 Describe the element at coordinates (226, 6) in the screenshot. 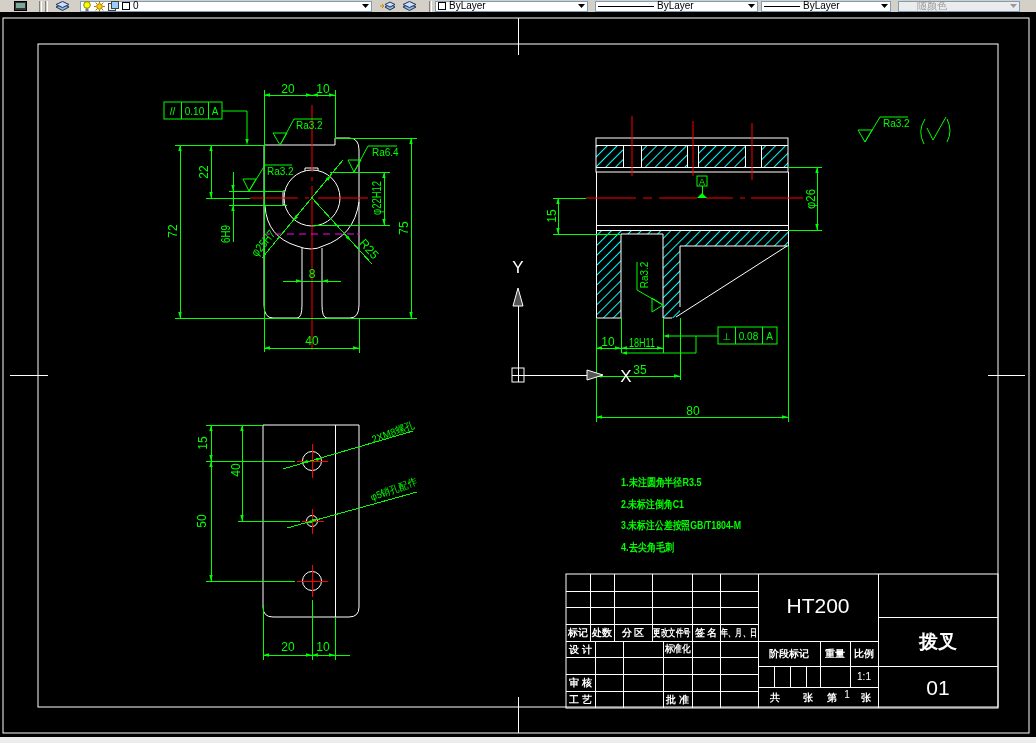

I see `layer-dropdown: 0` at that location.